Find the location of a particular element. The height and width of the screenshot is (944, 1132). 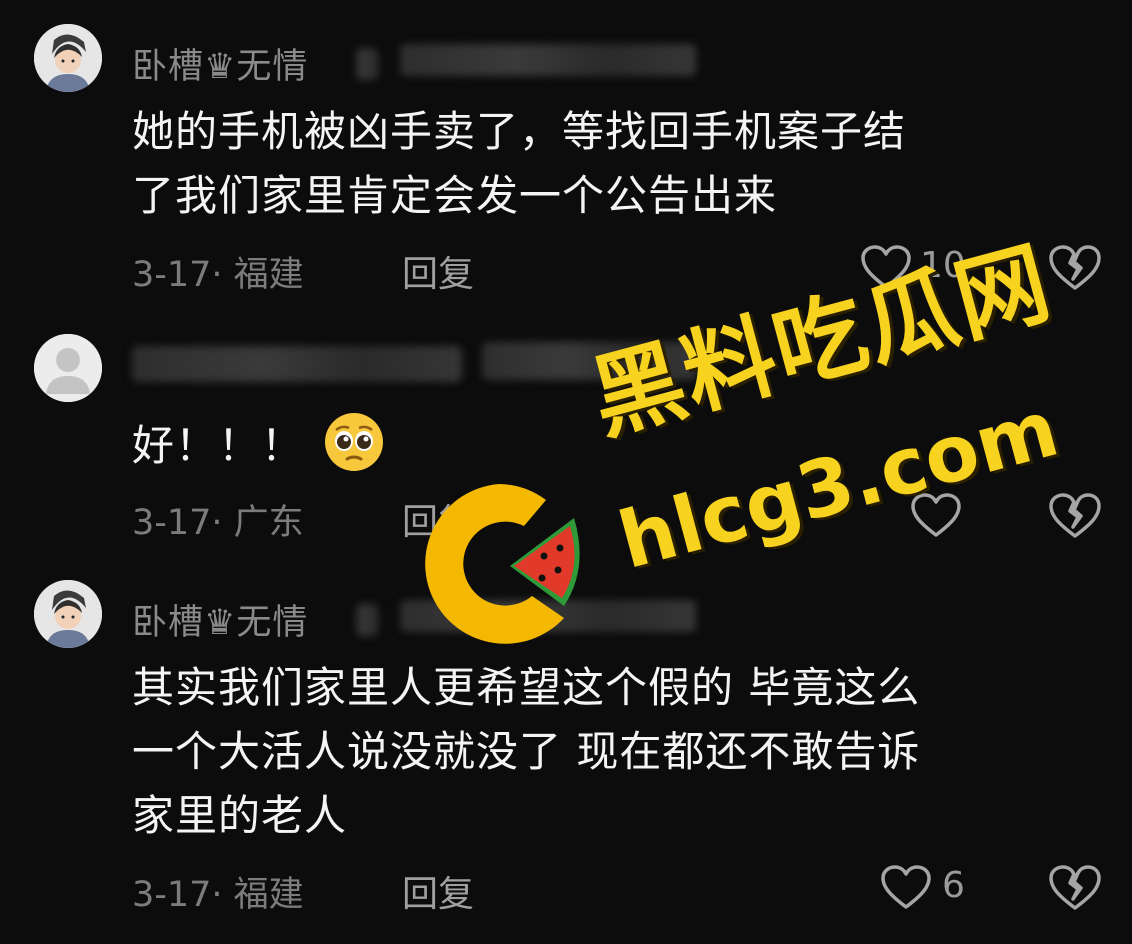

redacted-username is located at coordinates (297, 364).